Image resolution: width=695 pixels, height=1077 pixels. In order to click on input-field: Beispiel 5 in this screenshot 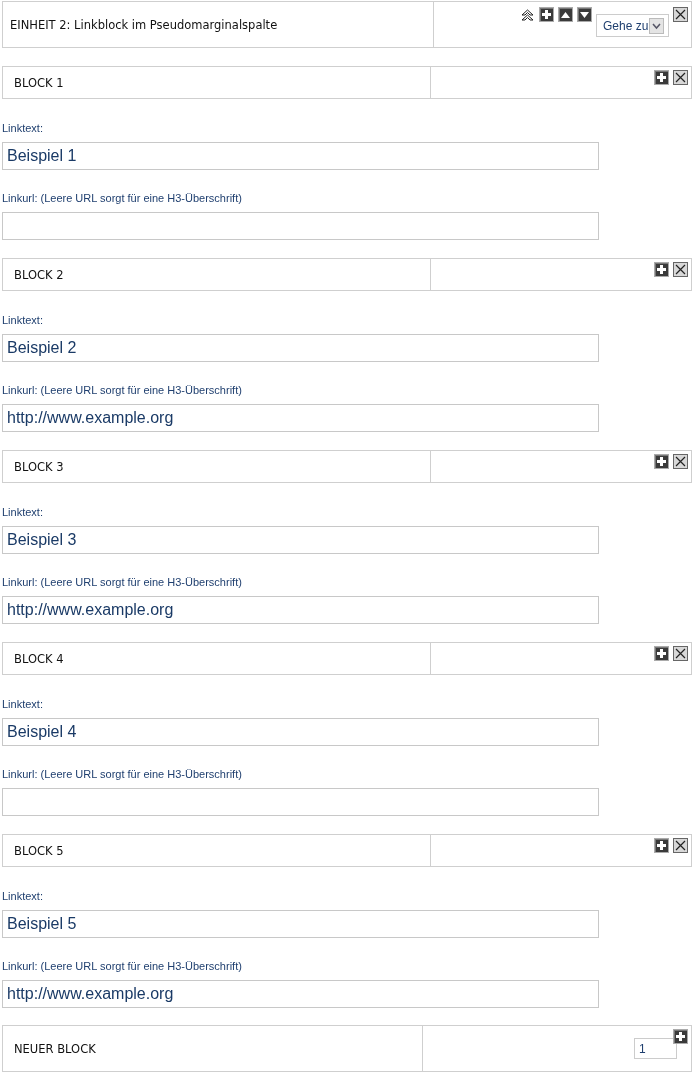, I will do `click(300, 924)`.